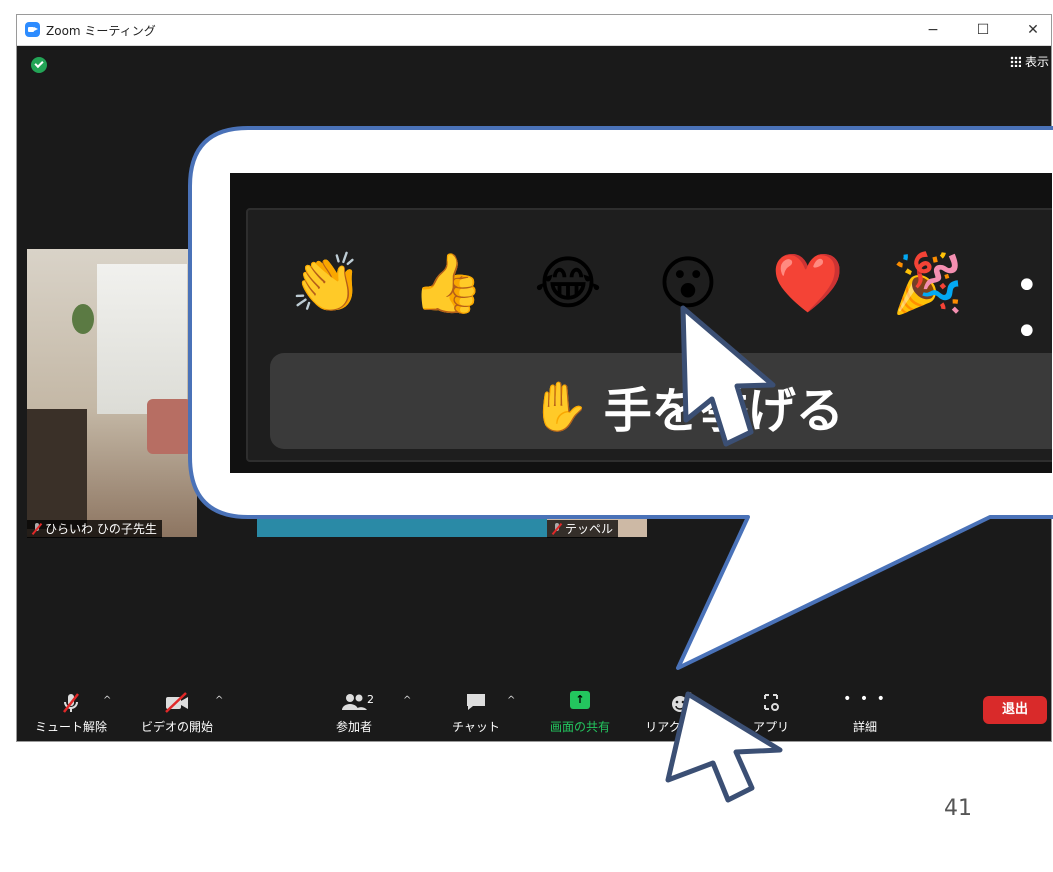 Image resolution: width=1053 pixels, height=872 pixels. I want to click on view-button: 表示, so click(1029, 61).